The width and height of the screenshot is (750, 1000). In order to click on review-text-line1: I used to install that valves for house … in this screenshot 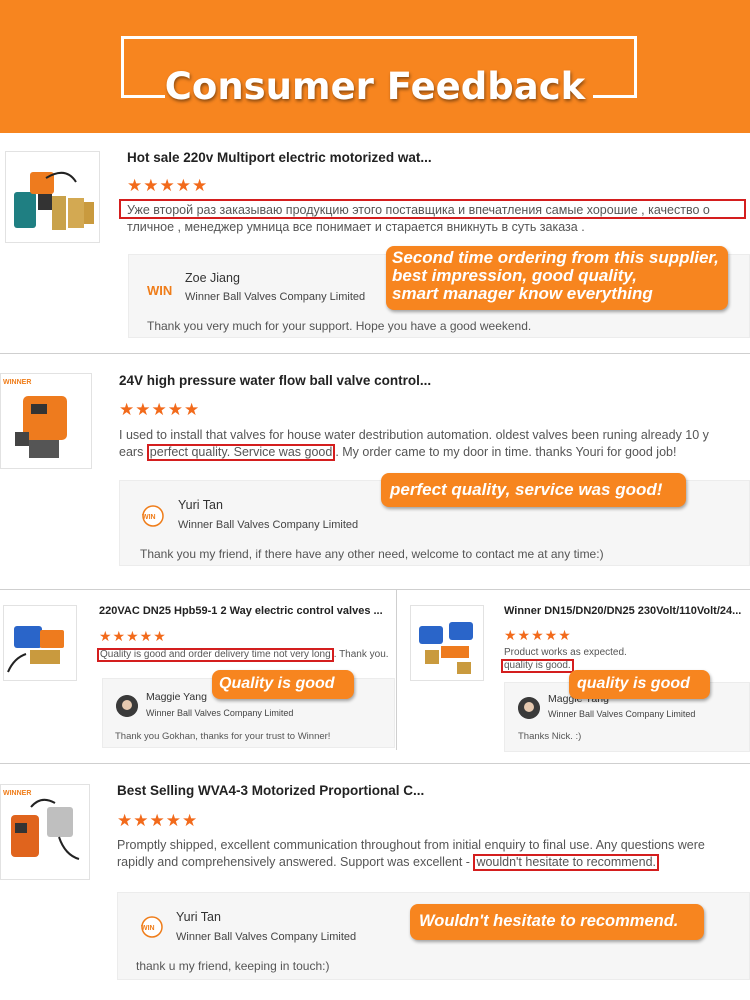, I will do `click(414, 435)`.